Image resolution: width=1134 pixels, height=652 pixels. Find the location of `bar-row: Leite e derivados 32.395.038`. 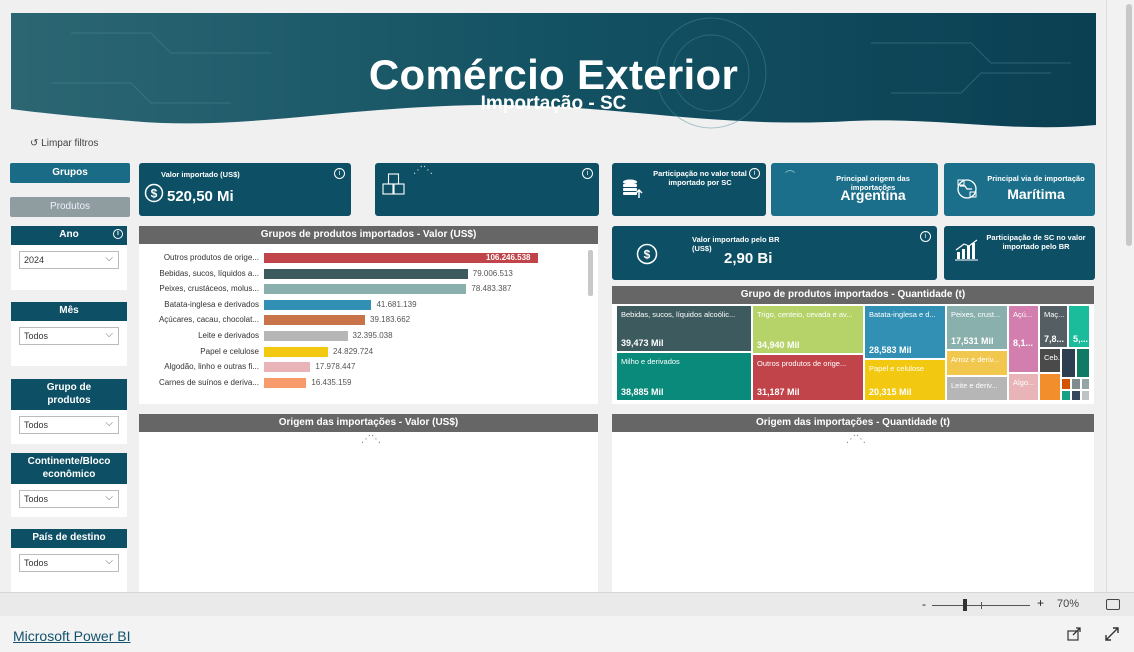

bar-row: Leite e derivados 32.395.038 is located at coordinates (369, 336).